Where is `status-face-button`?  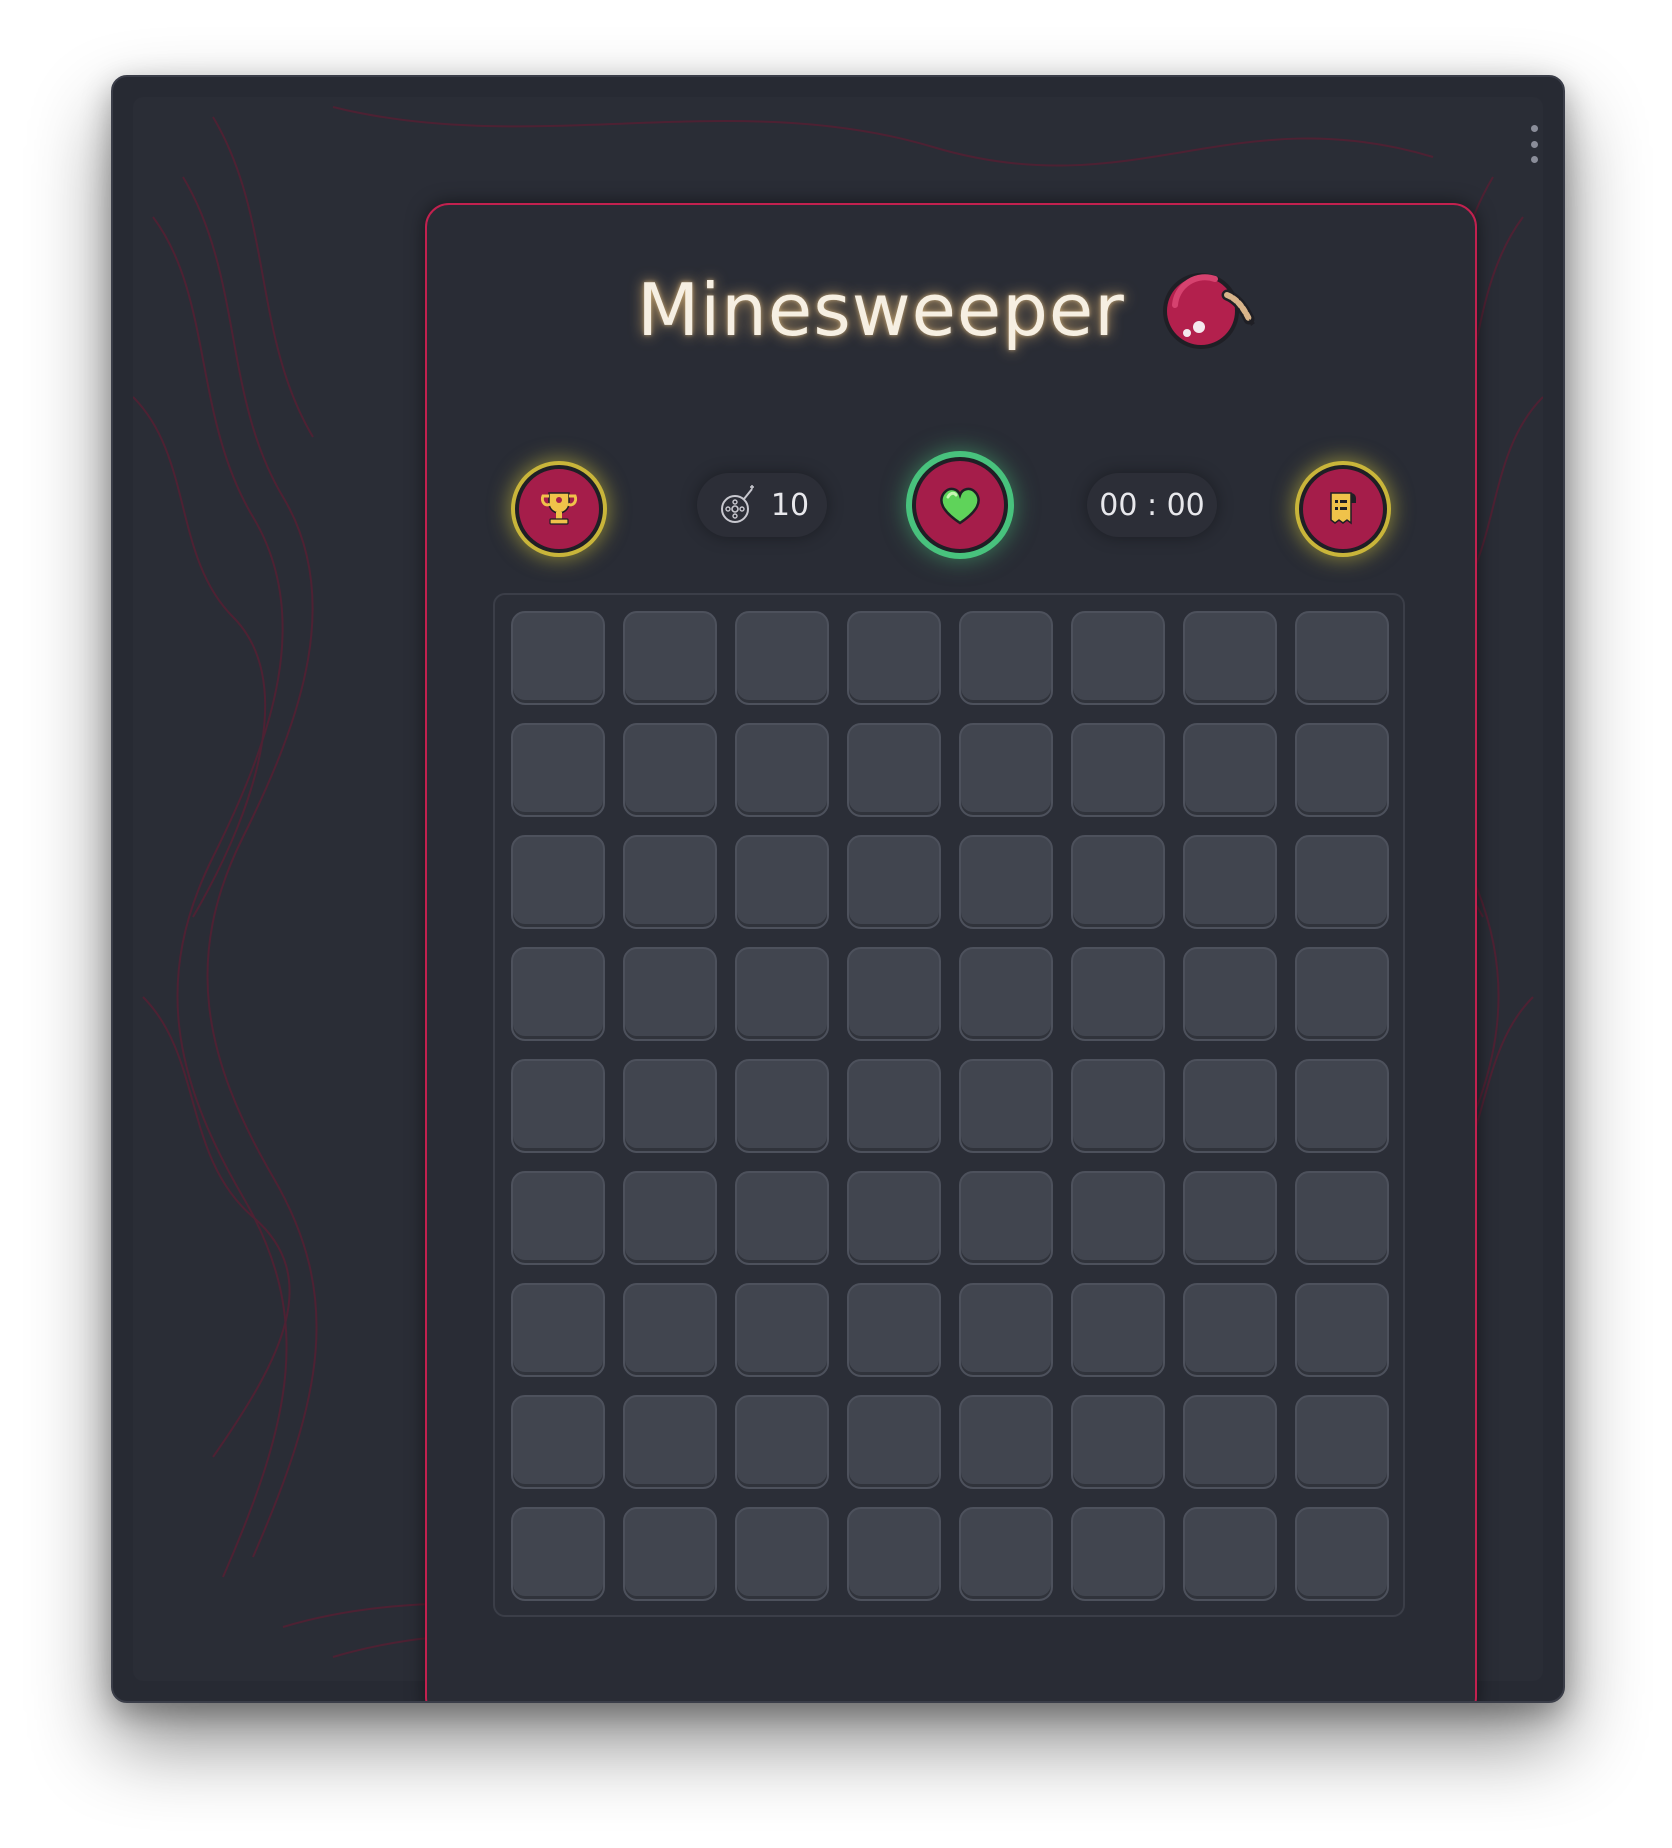 status-face-button is located at coordinates (960, 505).